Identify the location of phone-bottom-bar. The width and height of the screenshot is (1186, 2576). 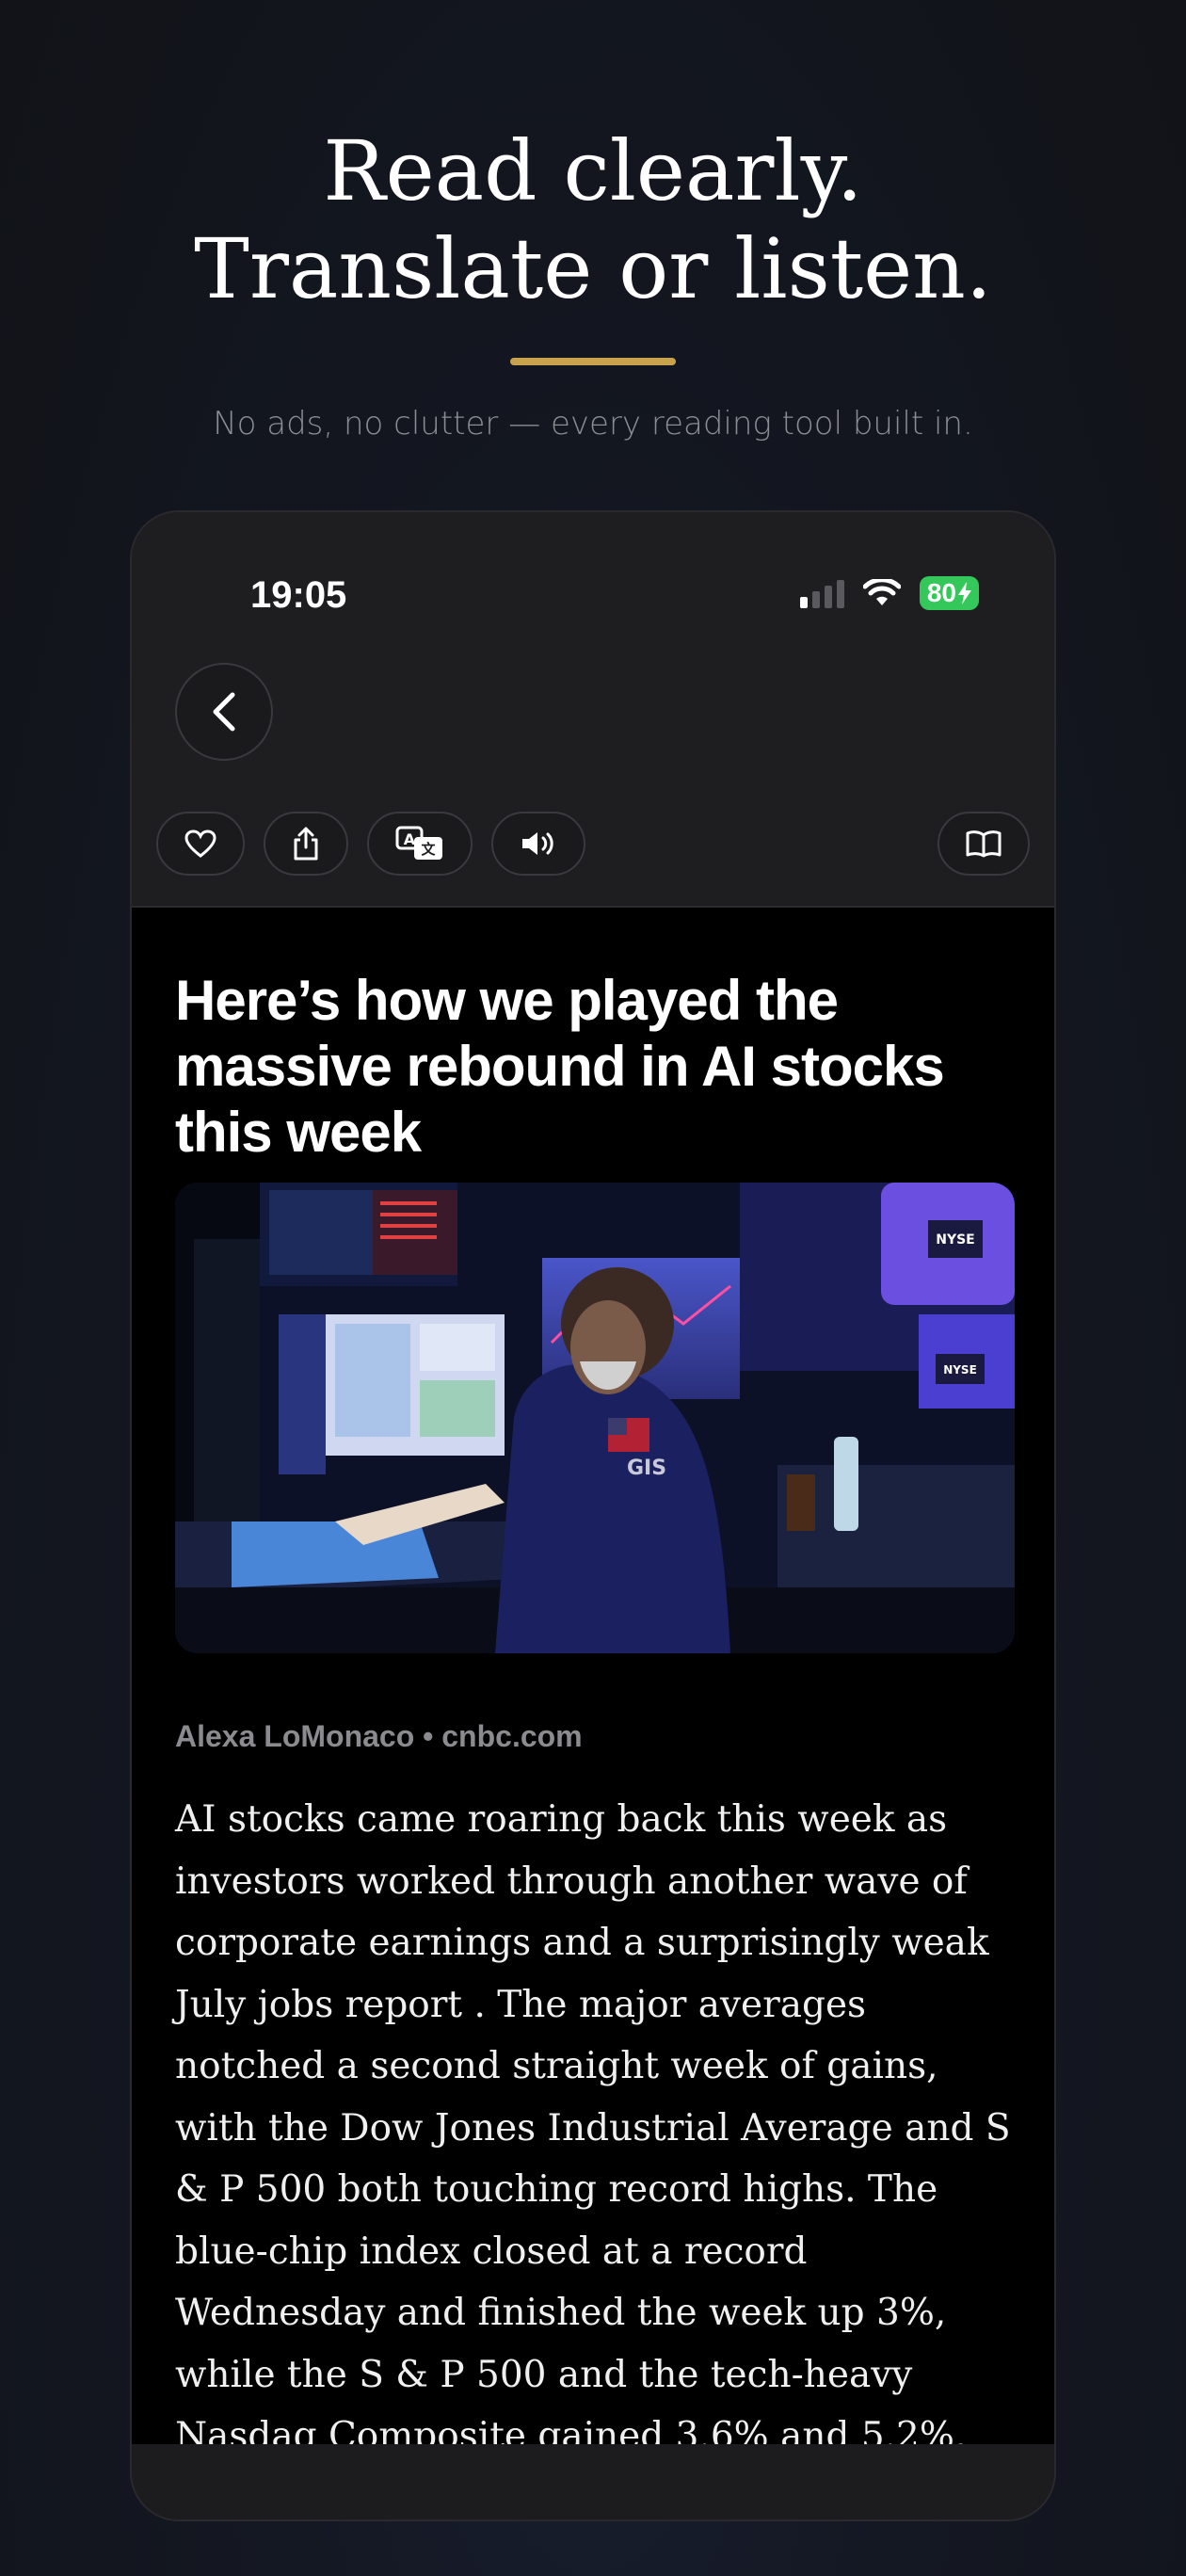
(593, 2482).